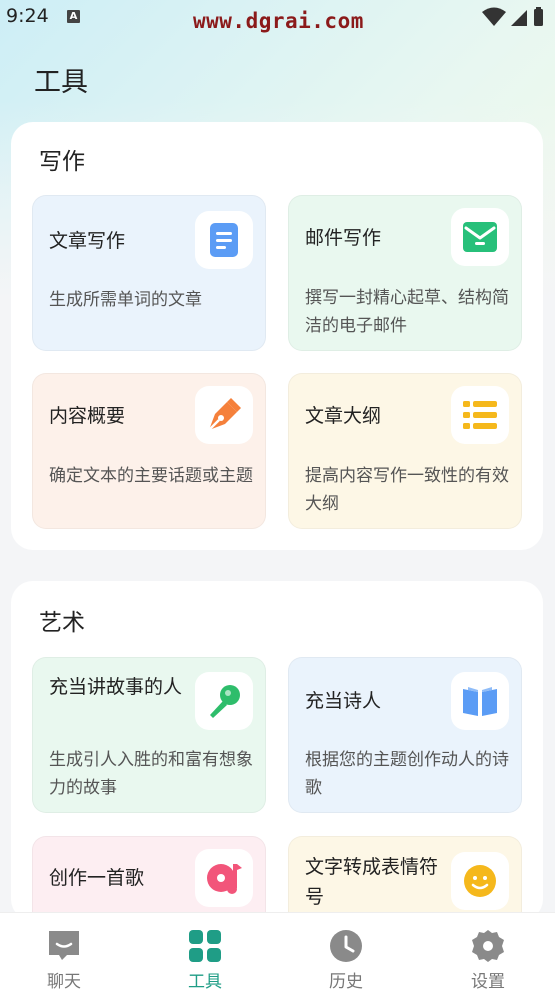 Image resolution: width=555 pixels, height=997 pixels. I want to click on pen-icon, so click(224, 415).